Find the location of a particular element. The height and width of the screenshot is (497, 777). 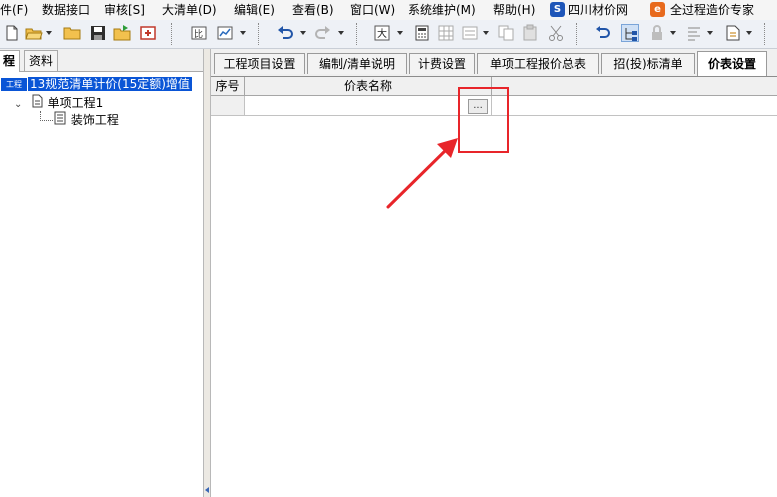

tree-grandchild-row: 装饰工程 is located at coordinates (86, 119).